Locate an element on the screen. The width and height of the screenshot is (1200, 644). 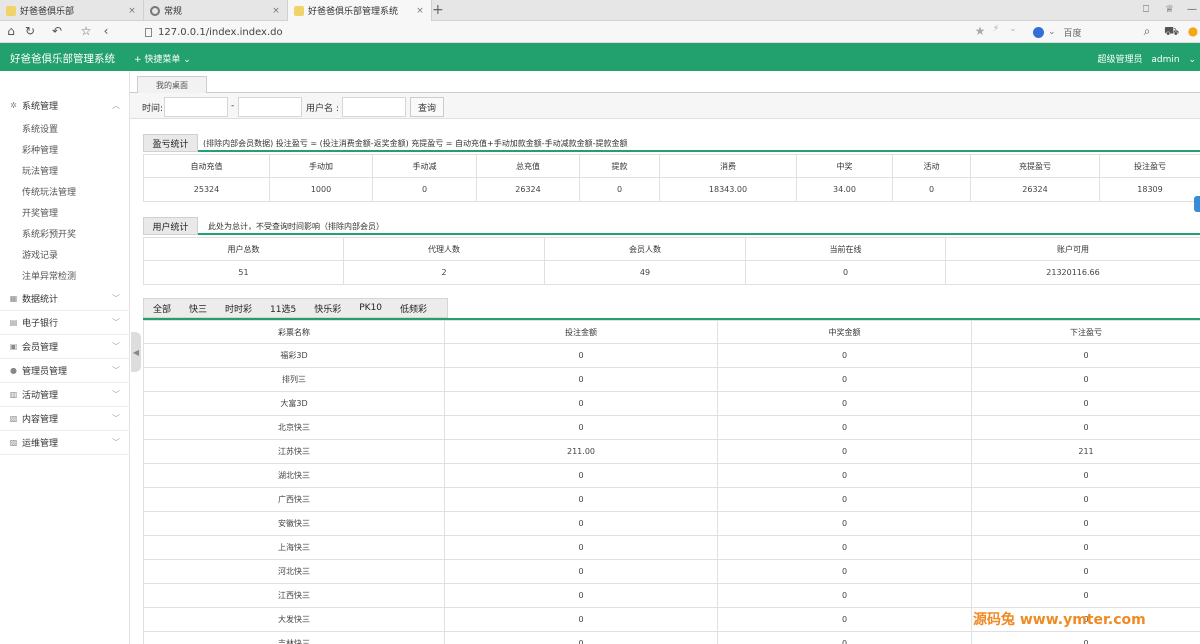
lightning-icon: ⚡ is located at coordinates (996, 29).